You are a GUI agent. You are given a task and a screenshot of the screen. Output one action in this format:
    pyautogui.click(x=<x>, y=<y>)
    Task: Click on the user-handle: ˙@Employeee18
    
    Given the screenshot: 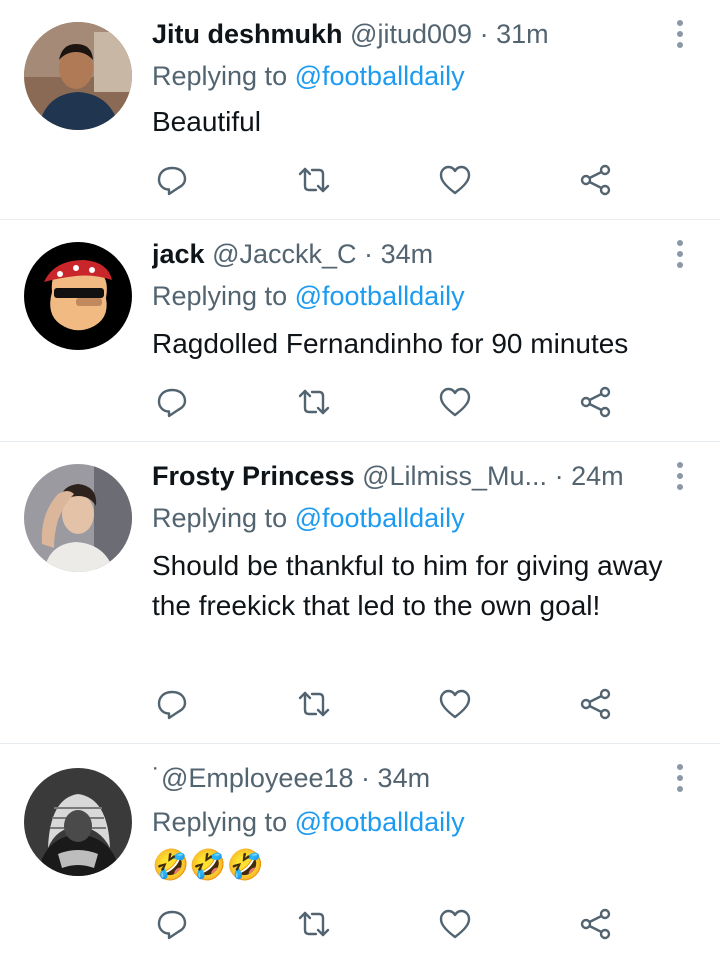 What is the action you would take?
    pyautogui.click(x=253, y=778)
    